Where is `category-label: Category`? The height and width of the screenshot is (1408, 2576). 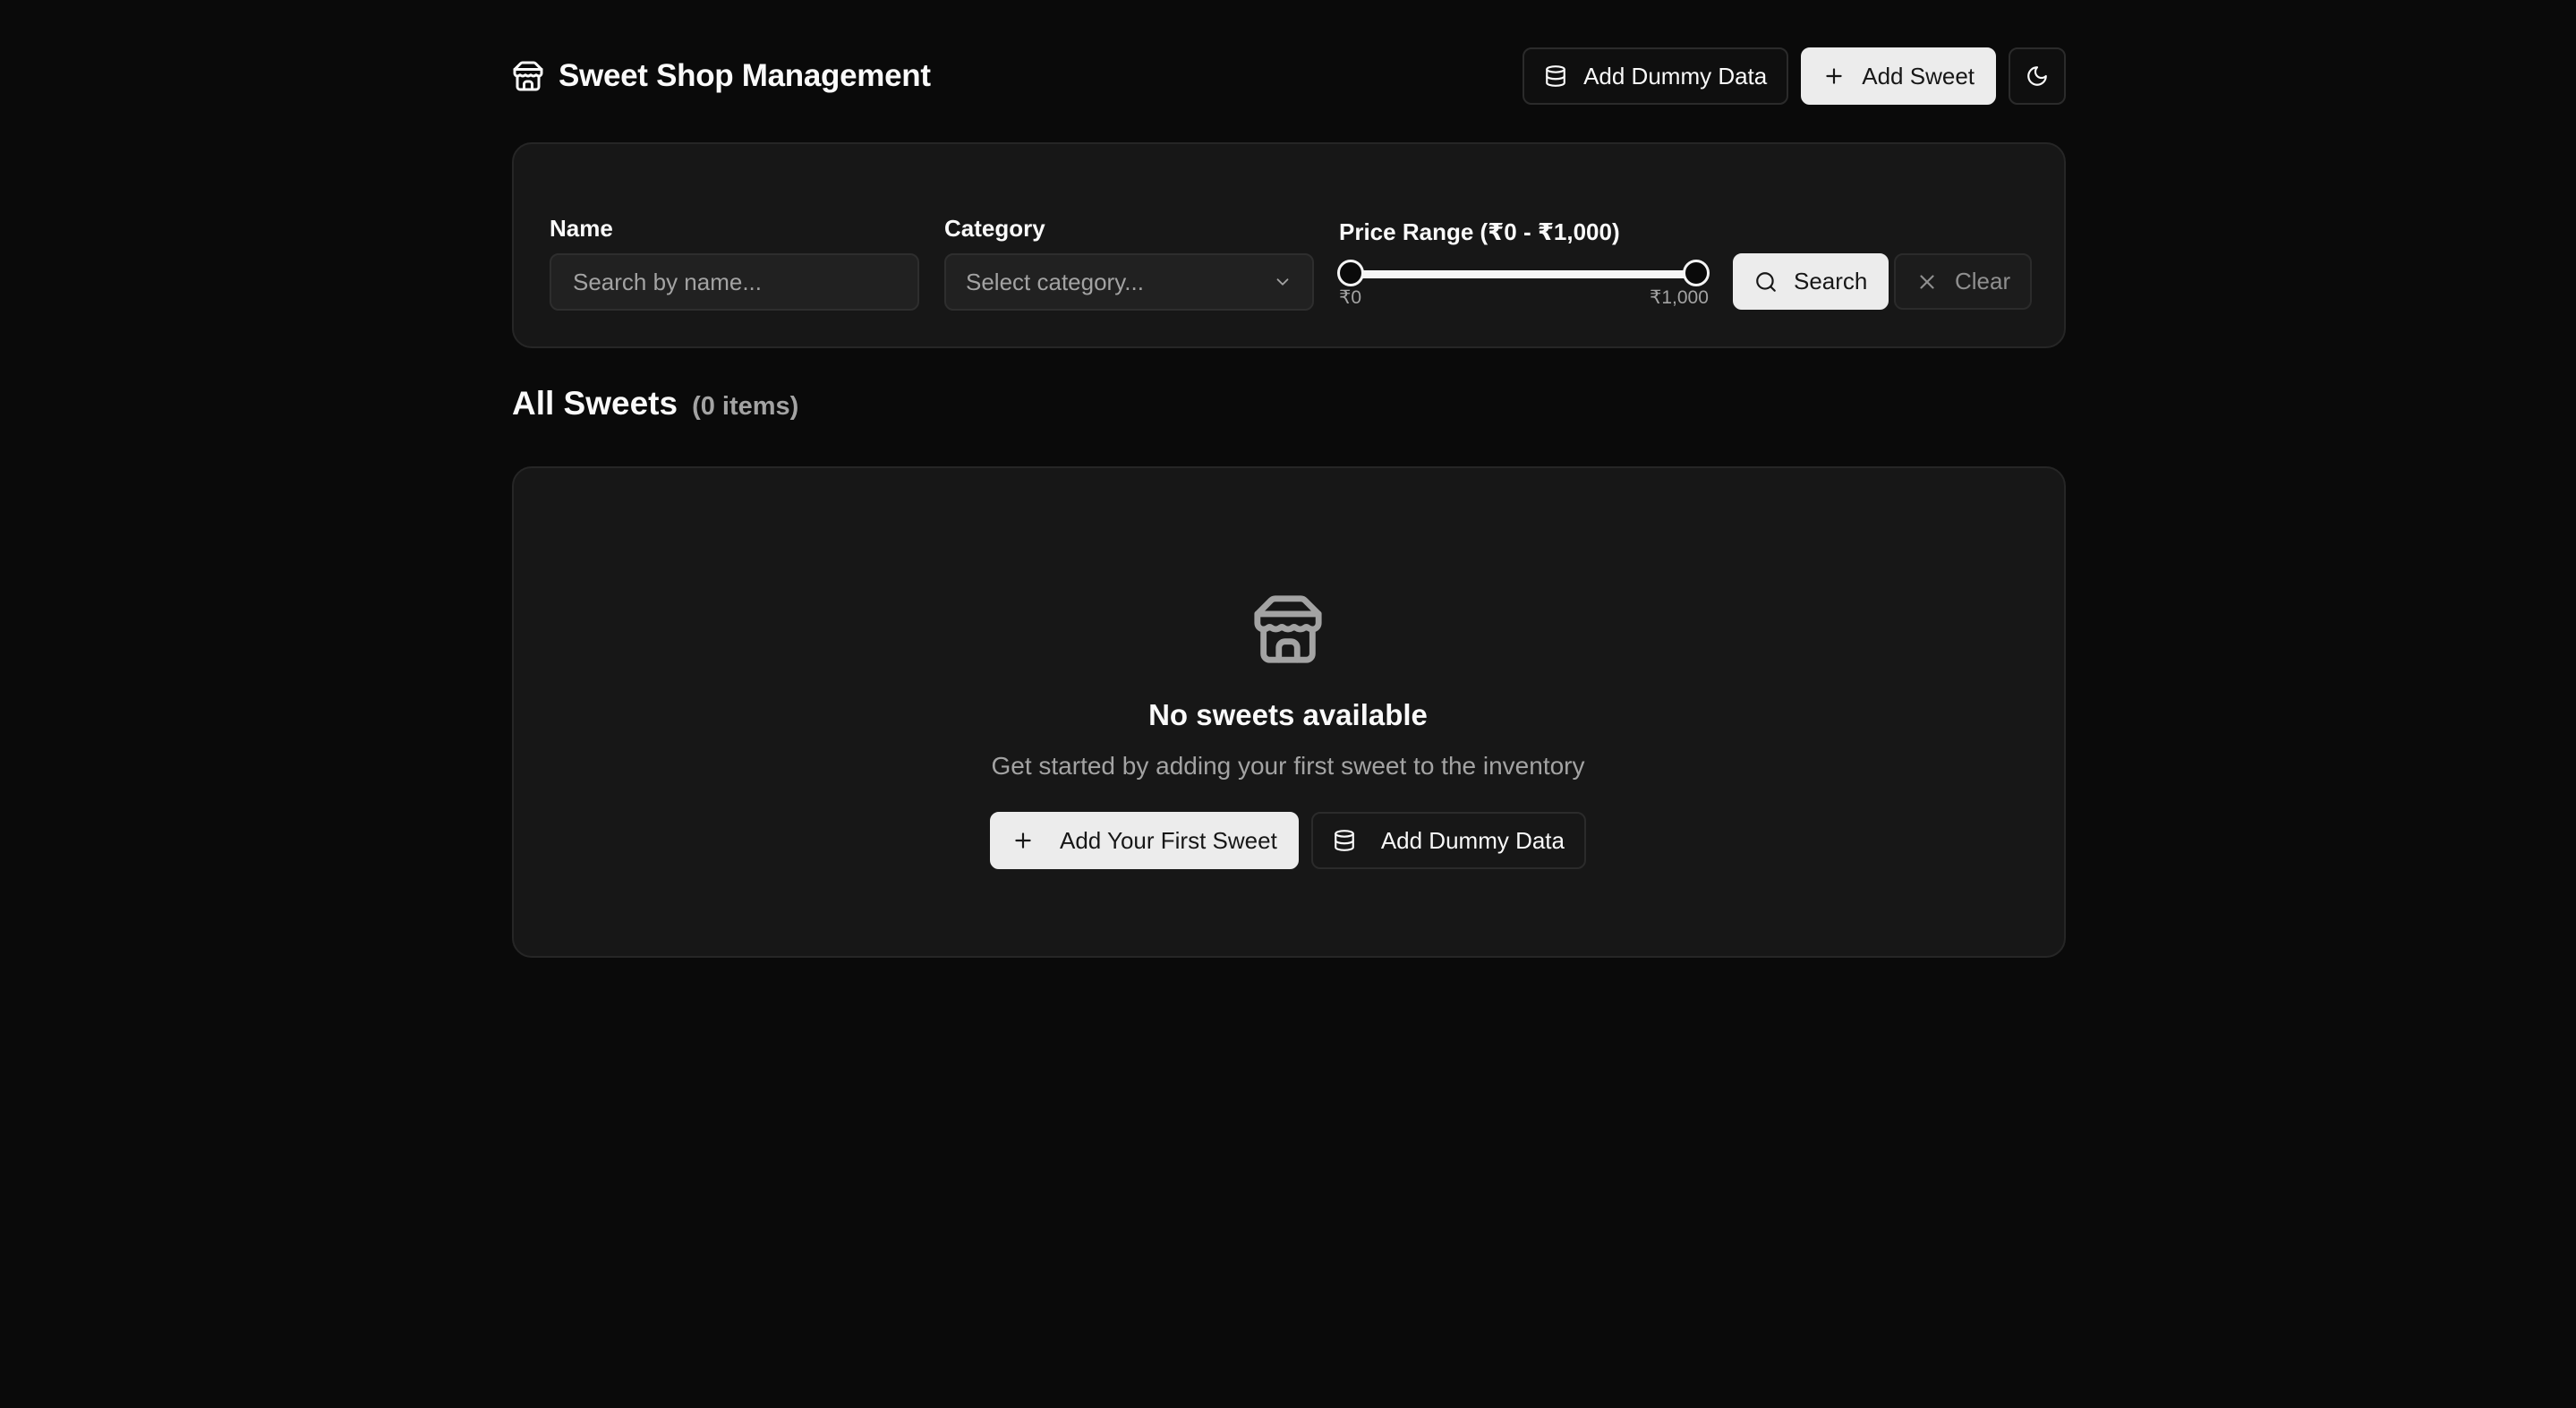
category-label: Category is located at coordinates (994, 228).